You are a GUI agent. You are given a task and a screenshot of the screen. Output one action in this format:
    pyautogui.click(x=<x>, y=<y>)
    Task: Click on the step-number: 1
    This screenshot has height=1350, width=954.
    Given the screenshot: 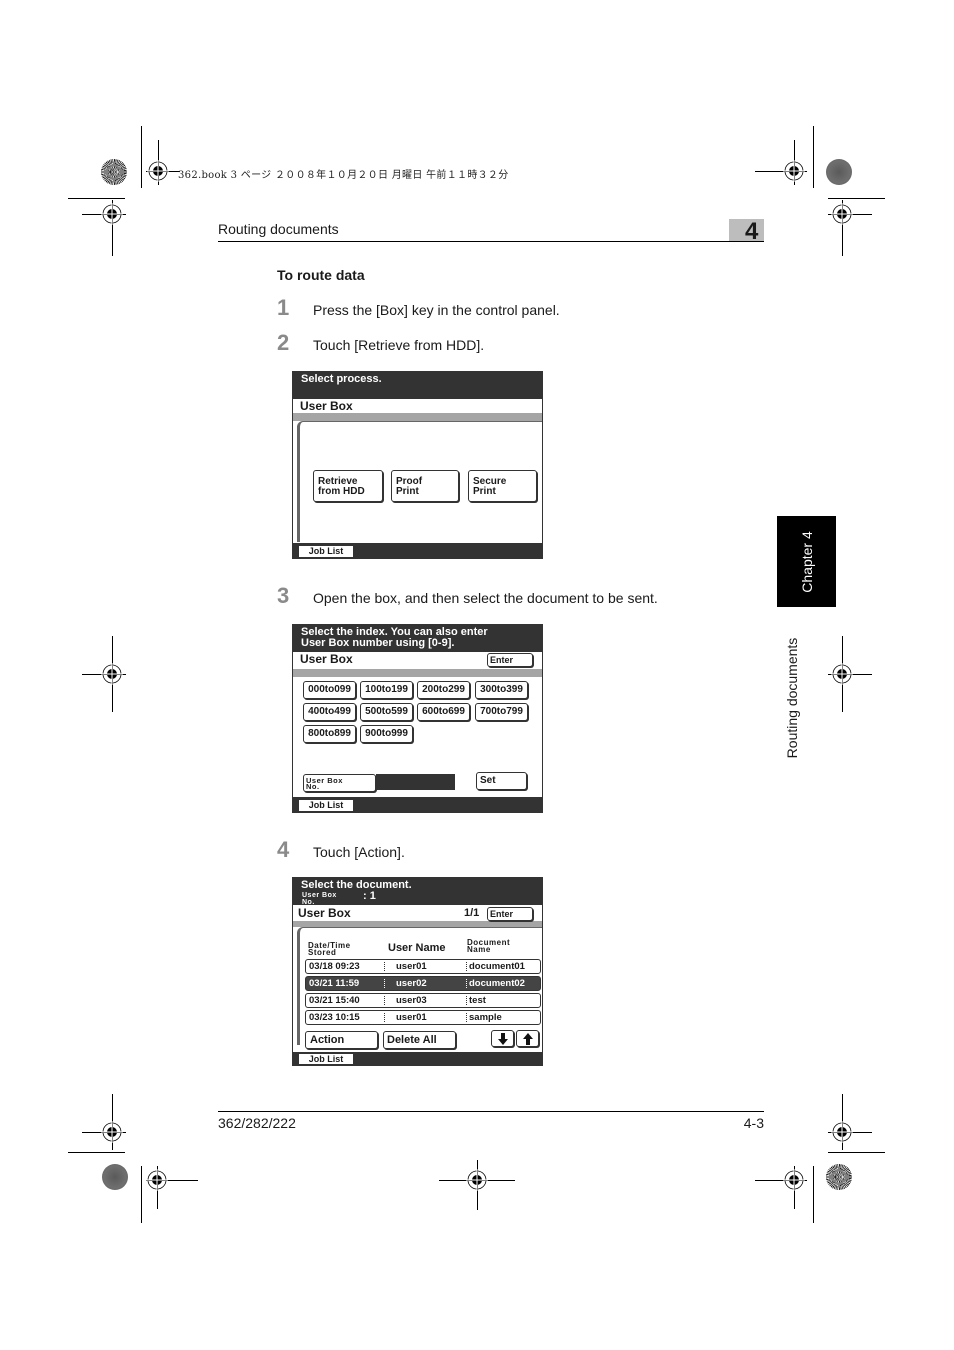 What is the action you would take?
    pyautogui.click(x=283, y=307)
    